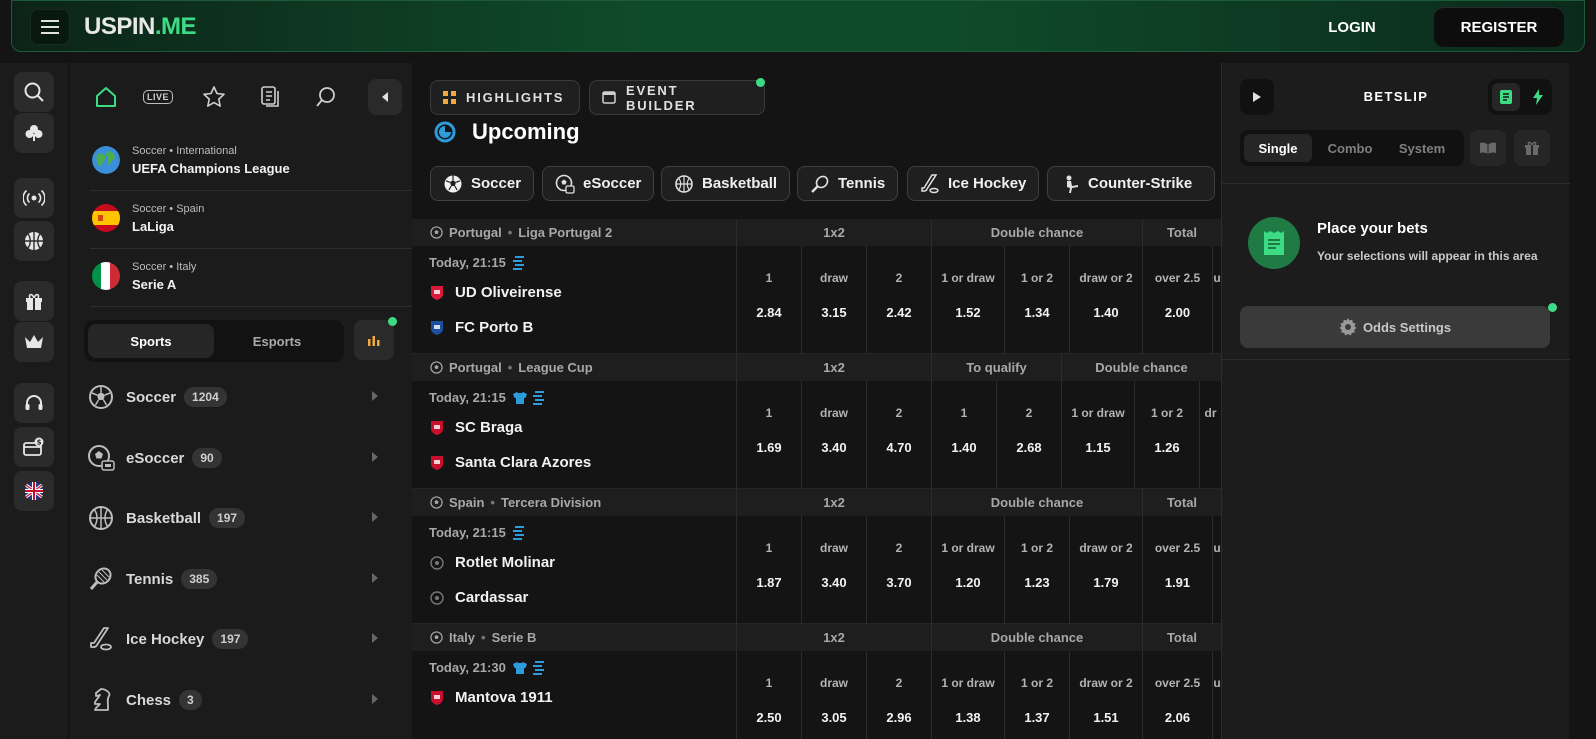  What do you see at coordinates (106, 97) in the screenshot?
I see `home-tab` at bounding box center [106, 97].